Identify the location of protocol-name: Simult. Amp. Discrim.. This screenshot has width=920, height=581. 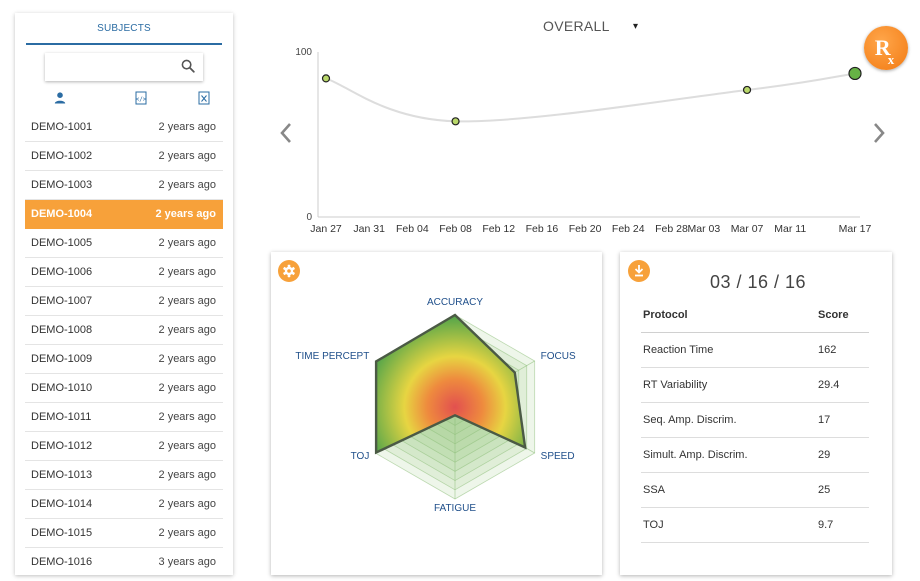
(695, 455).